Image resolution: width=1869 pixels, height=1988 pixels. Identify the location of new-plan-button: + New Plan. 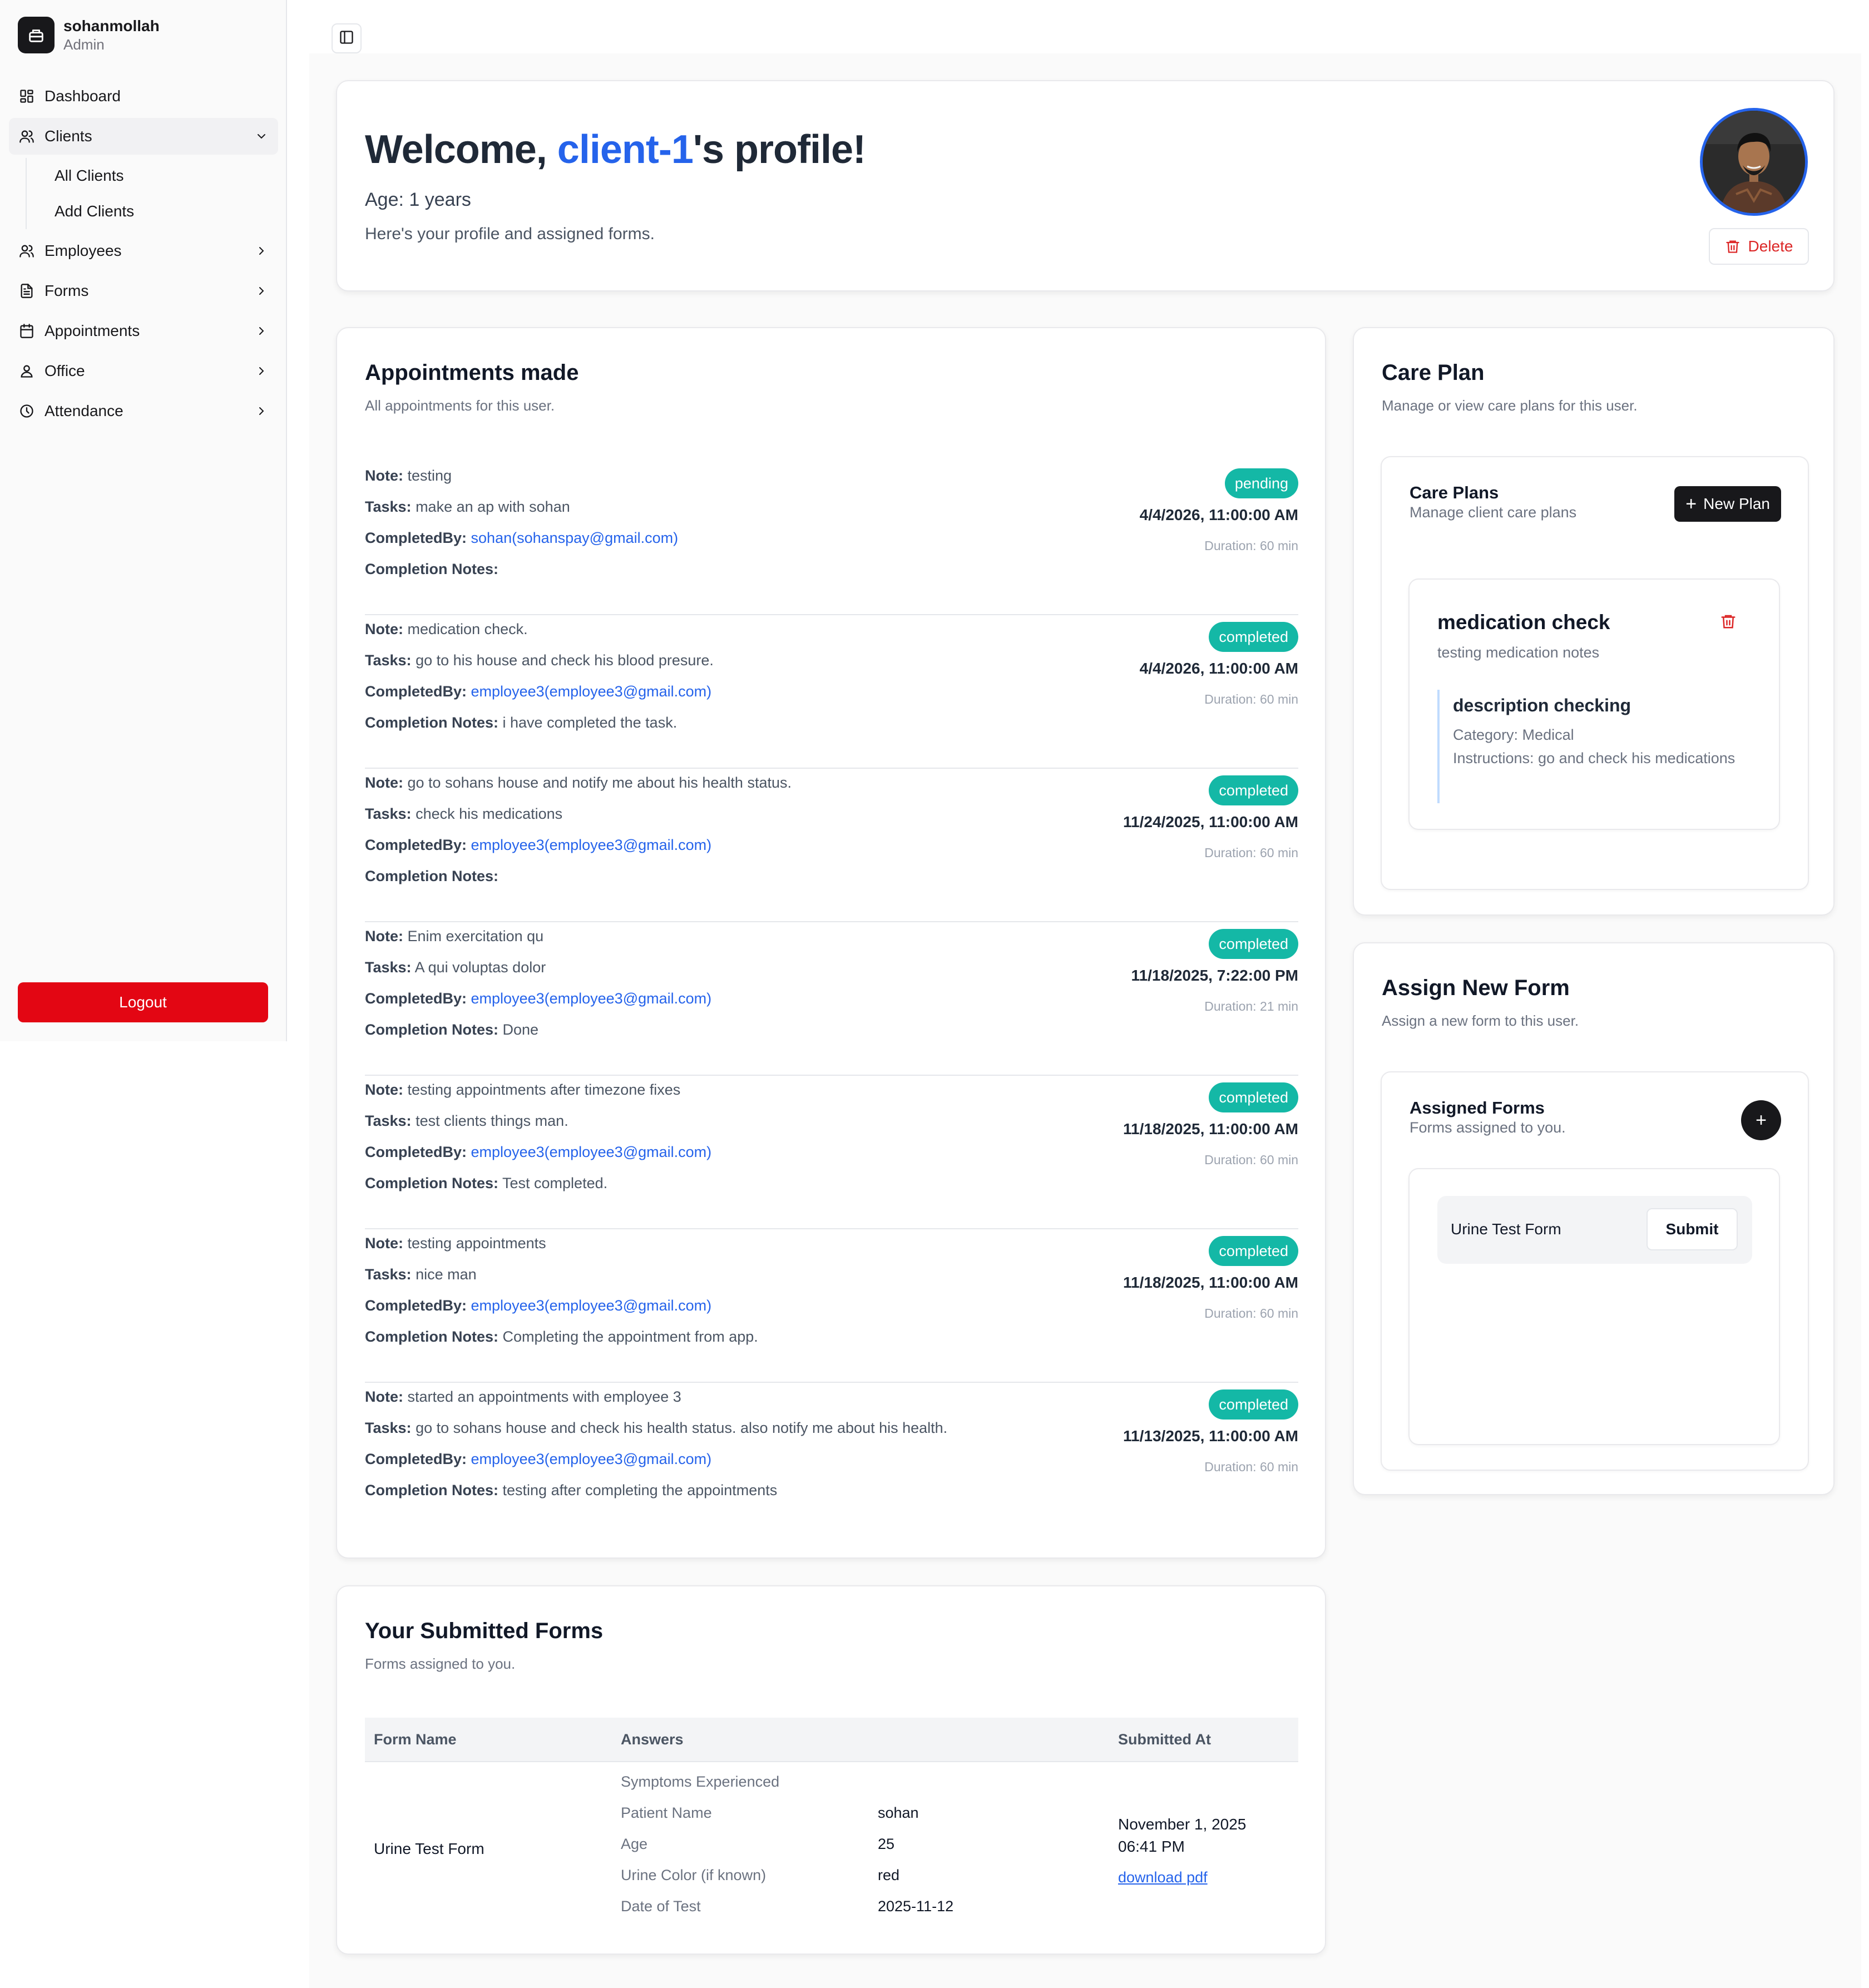
(1727, 504).